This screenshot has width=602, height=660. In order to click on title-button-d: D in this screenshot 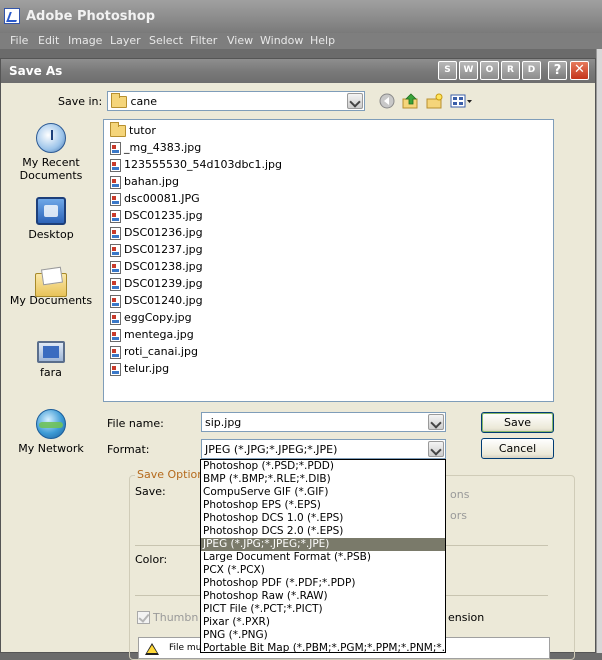, I will do `click(531, 70)`.